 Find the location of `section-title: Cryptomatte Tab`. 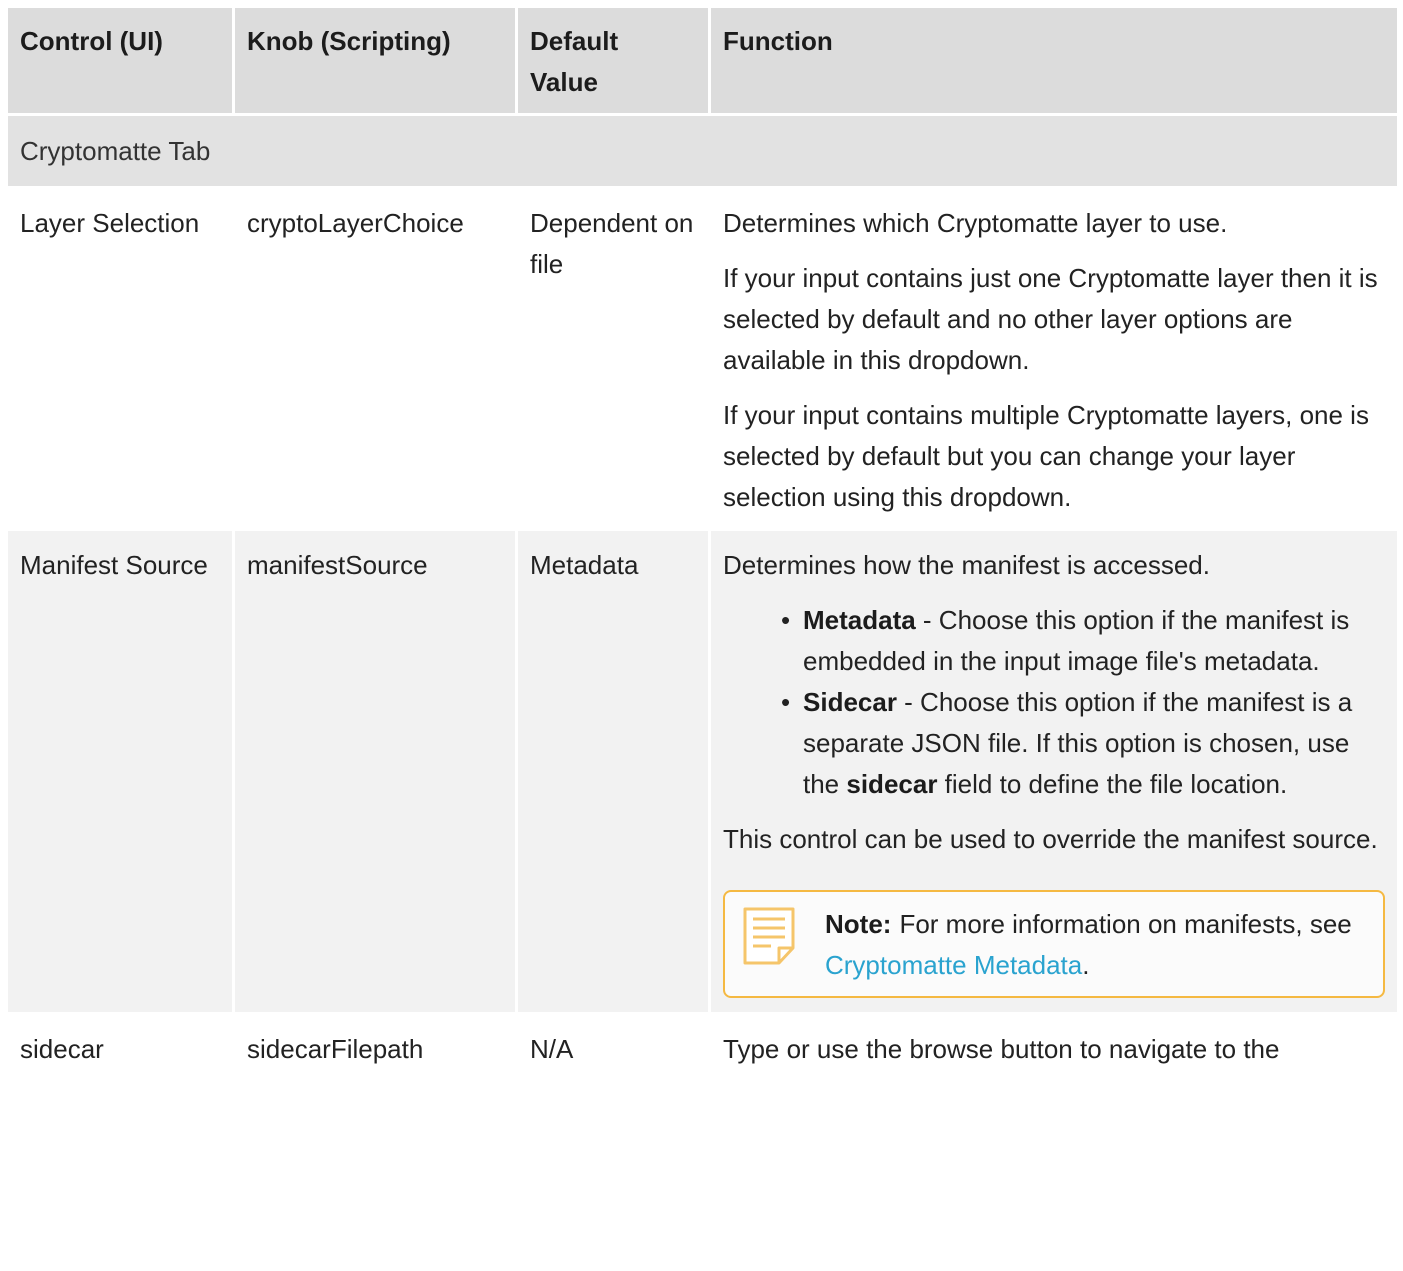

section-title: Cryptomatte Tab is located at coordinates (702, 152).